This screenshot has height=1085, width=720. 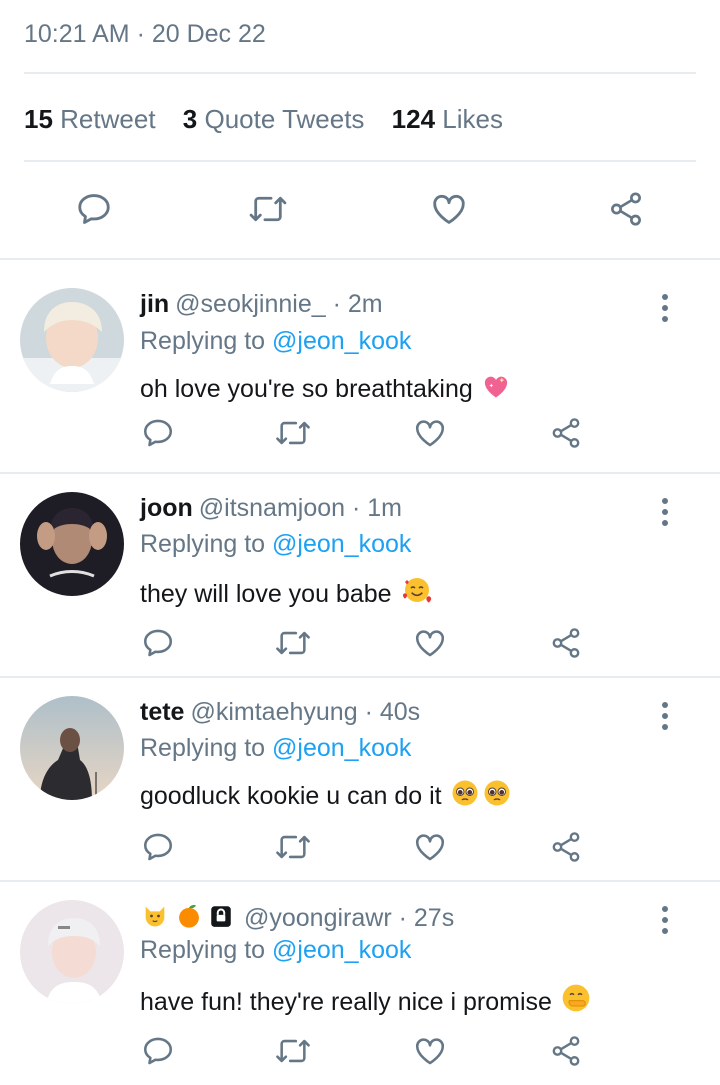 I want to click on display-name: joon, so click(x=166, y=508).